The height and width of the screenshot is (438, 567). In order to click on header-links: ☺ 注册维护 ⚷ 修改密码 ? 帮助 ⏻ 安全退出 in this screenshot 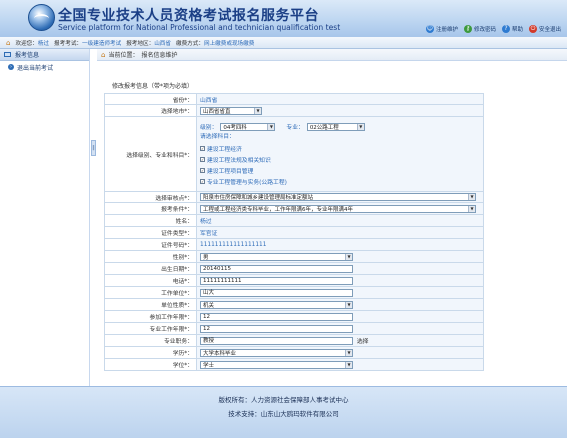, I will do `click(493, 29)`.